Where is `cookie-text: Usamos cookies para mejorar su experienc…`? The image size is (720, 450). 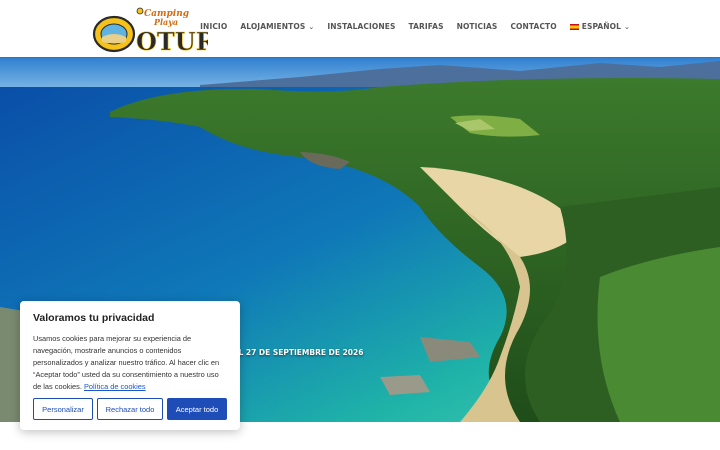
cookie-text: Usamos cookies para mejorar su experienc… is located at coordinates (130, 363).